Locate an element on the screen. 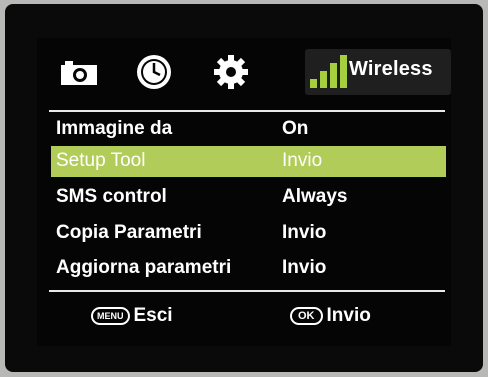 This screenshot has height=377, width=488. menu-item-label: Copia Parametri is located at coordinates (129, 232).